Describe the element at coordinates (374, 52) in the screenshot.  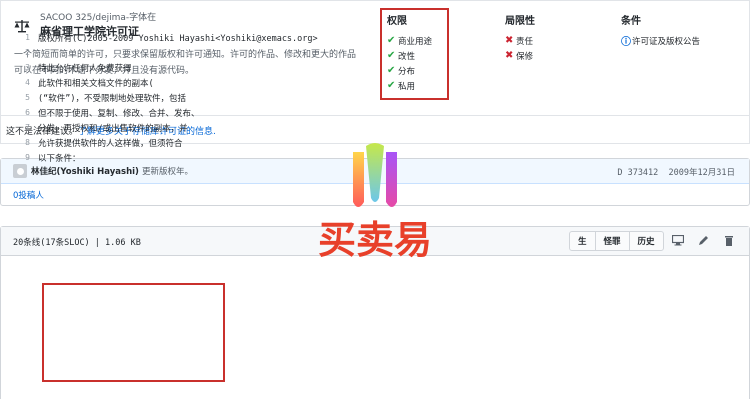
I see `code-line: 2` at that location.